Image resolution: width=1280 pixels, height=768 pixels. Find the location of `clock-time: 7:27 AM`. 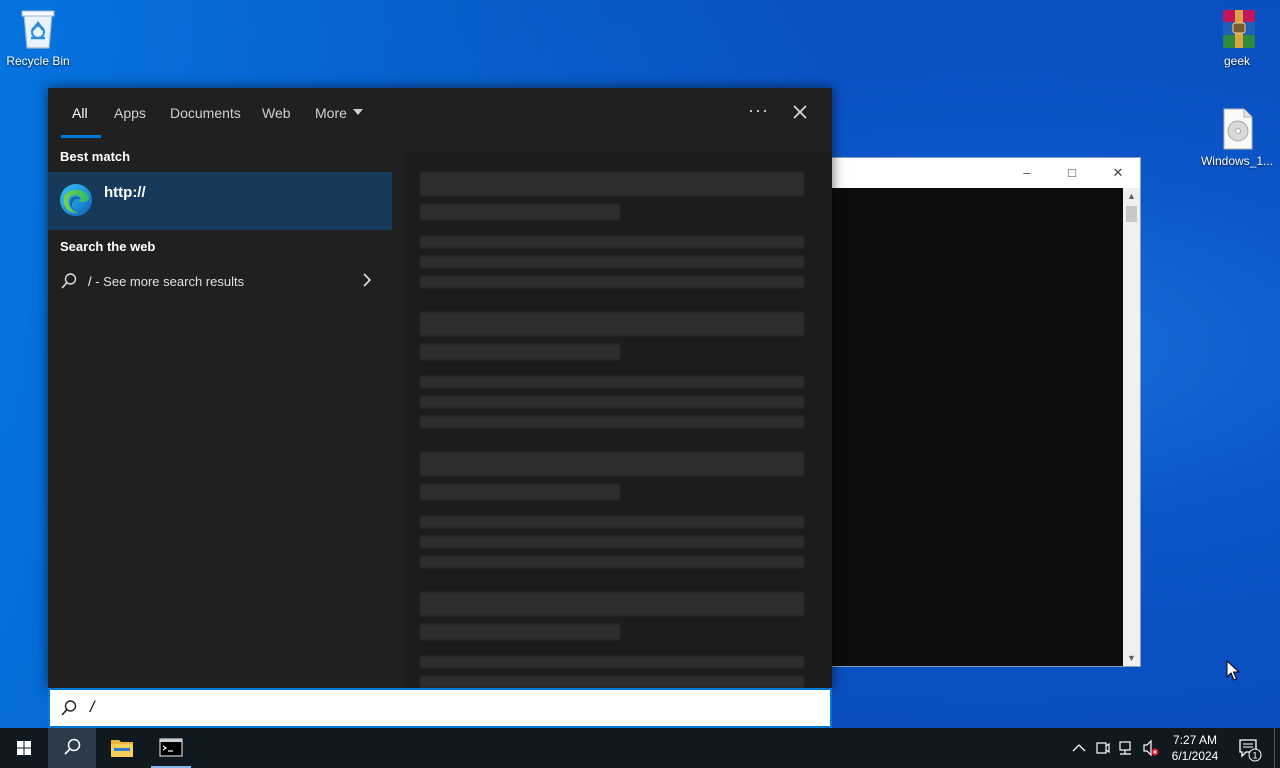

clock-time: 7:27 AM is located at coordinates (1195, 740).